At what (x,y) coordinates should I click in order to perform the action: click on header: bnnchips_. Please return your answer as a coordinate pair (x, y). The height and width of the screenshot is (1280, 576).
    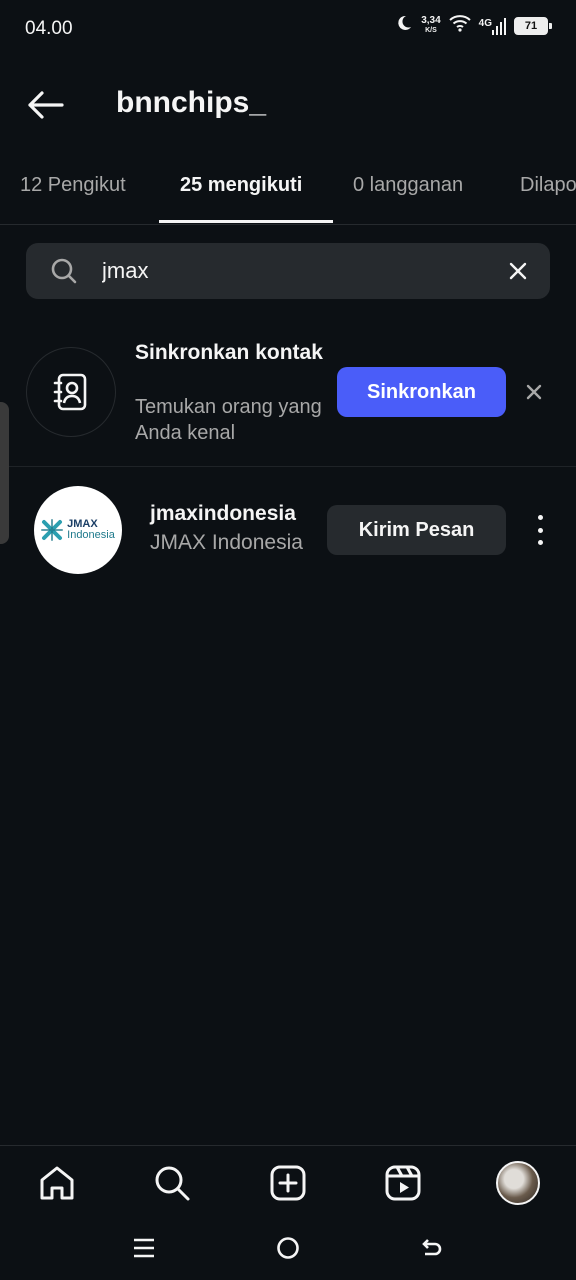
    Looking at the image, I should click on (288, 105).